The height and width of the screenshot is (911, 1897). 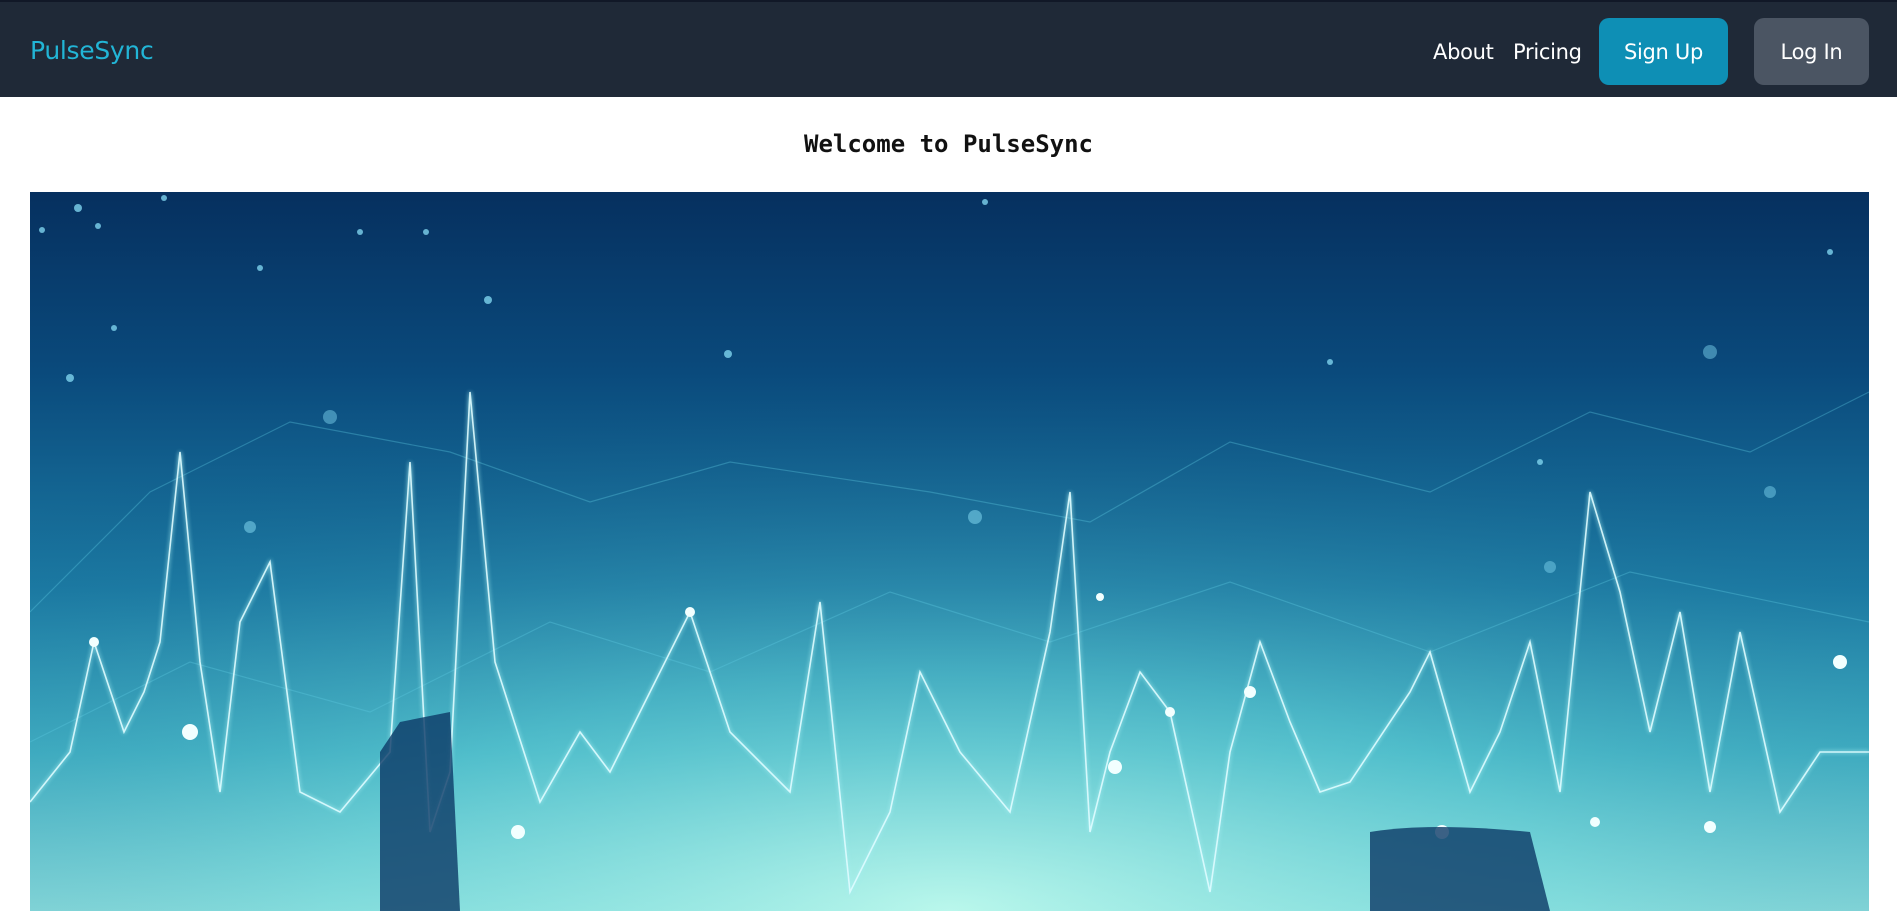 What do you see at coordinates (948, 144) in the screenshot?
I see `welcome-heading: Welcome to PulseSync` at bounding box center [948, 144].